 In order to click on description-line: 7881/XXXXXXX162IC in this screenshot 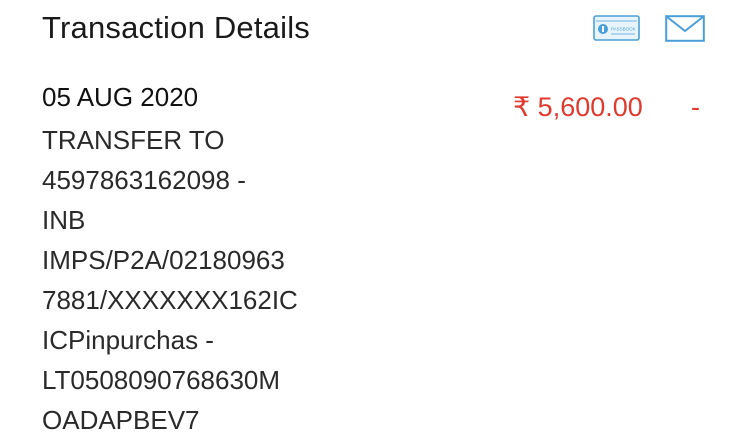, I will do `click(170, 300)`.